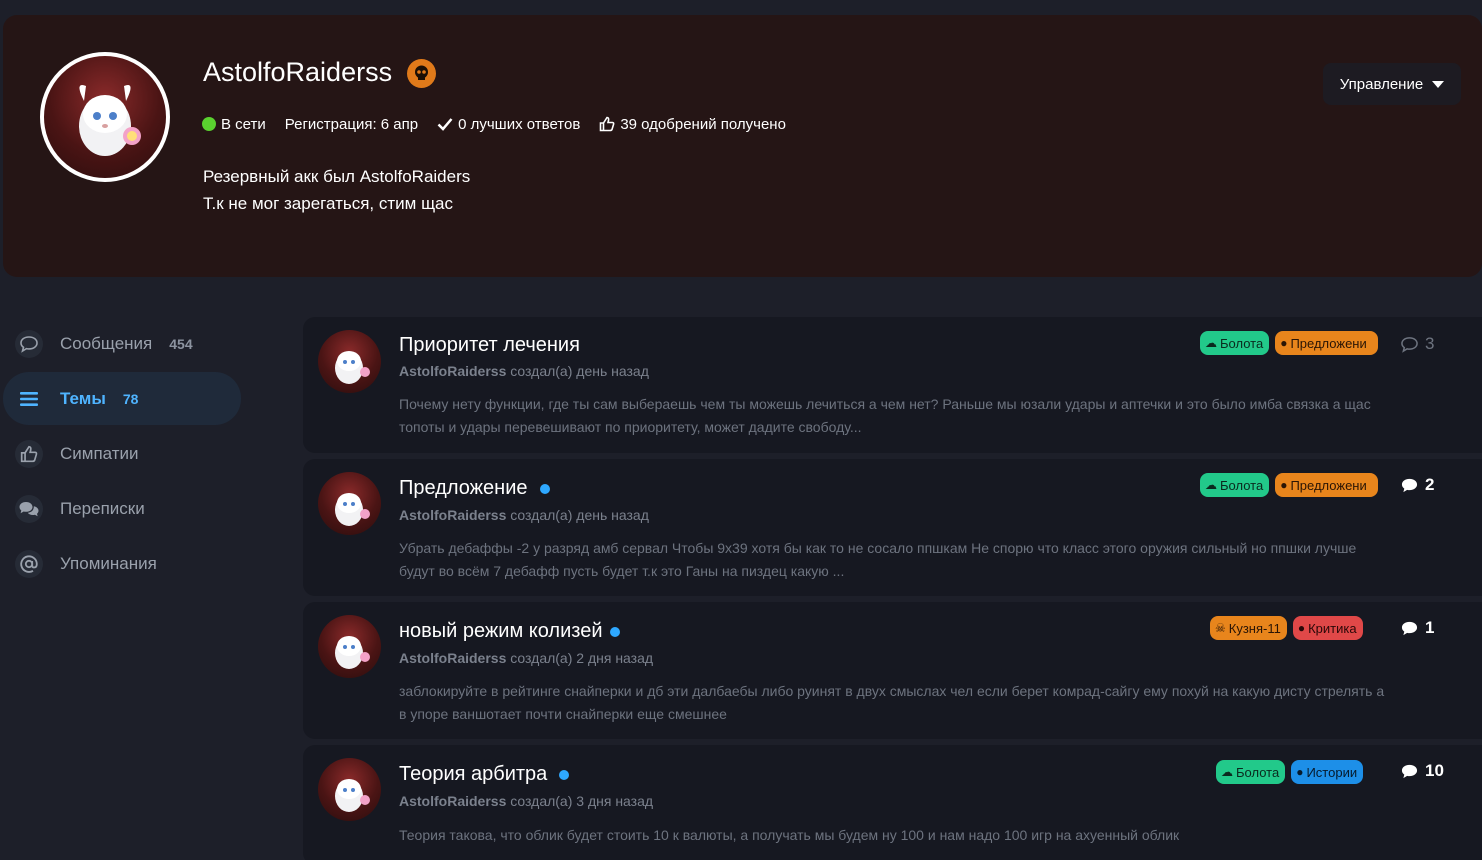 The image size is (1482, 860). I want to click on reply-count: 2, so click(1417, 485).